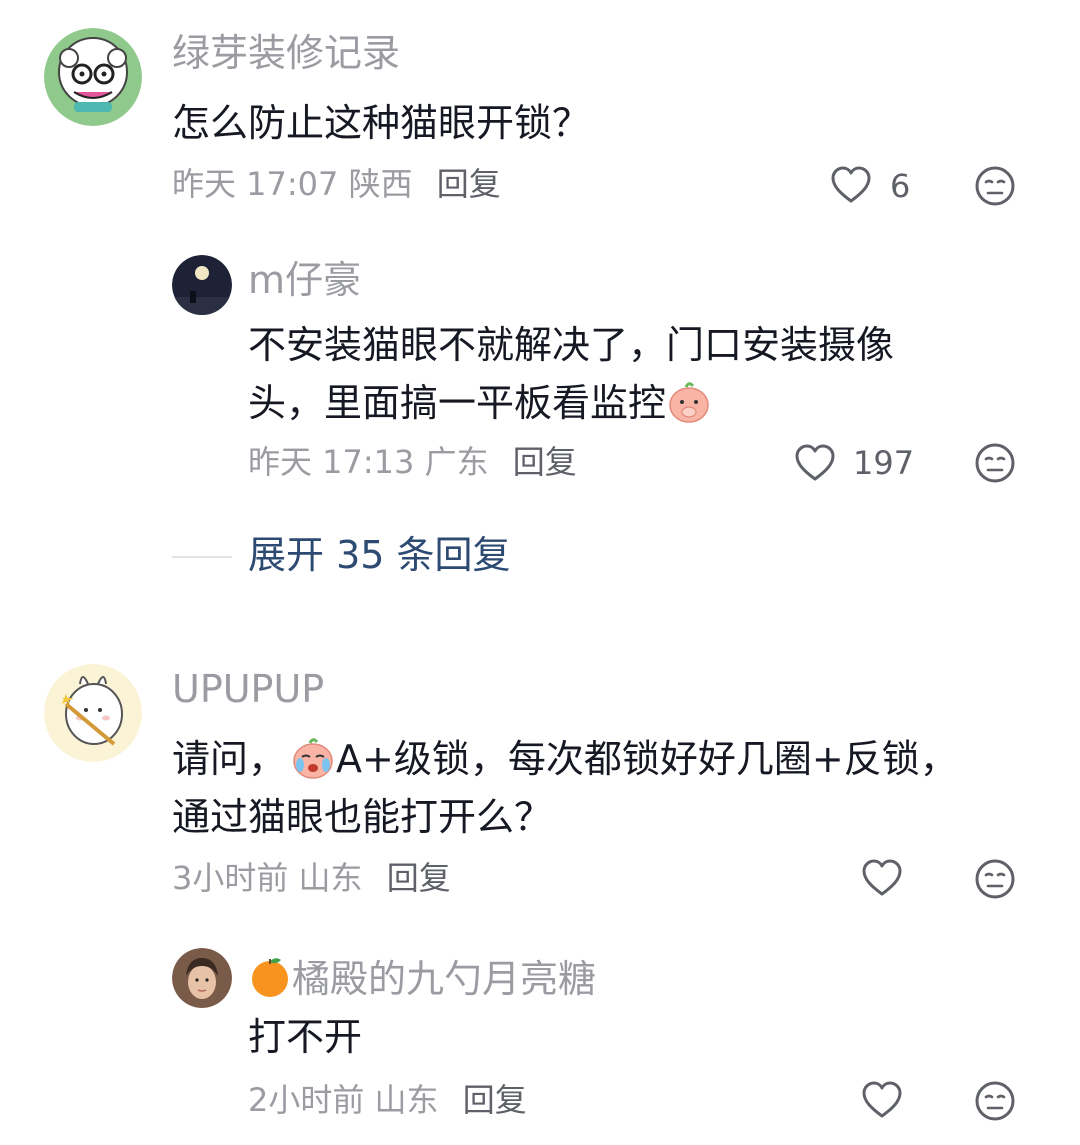  I want to click on comment-meta: 2小时前 山东 回复, so click(387, 1100).